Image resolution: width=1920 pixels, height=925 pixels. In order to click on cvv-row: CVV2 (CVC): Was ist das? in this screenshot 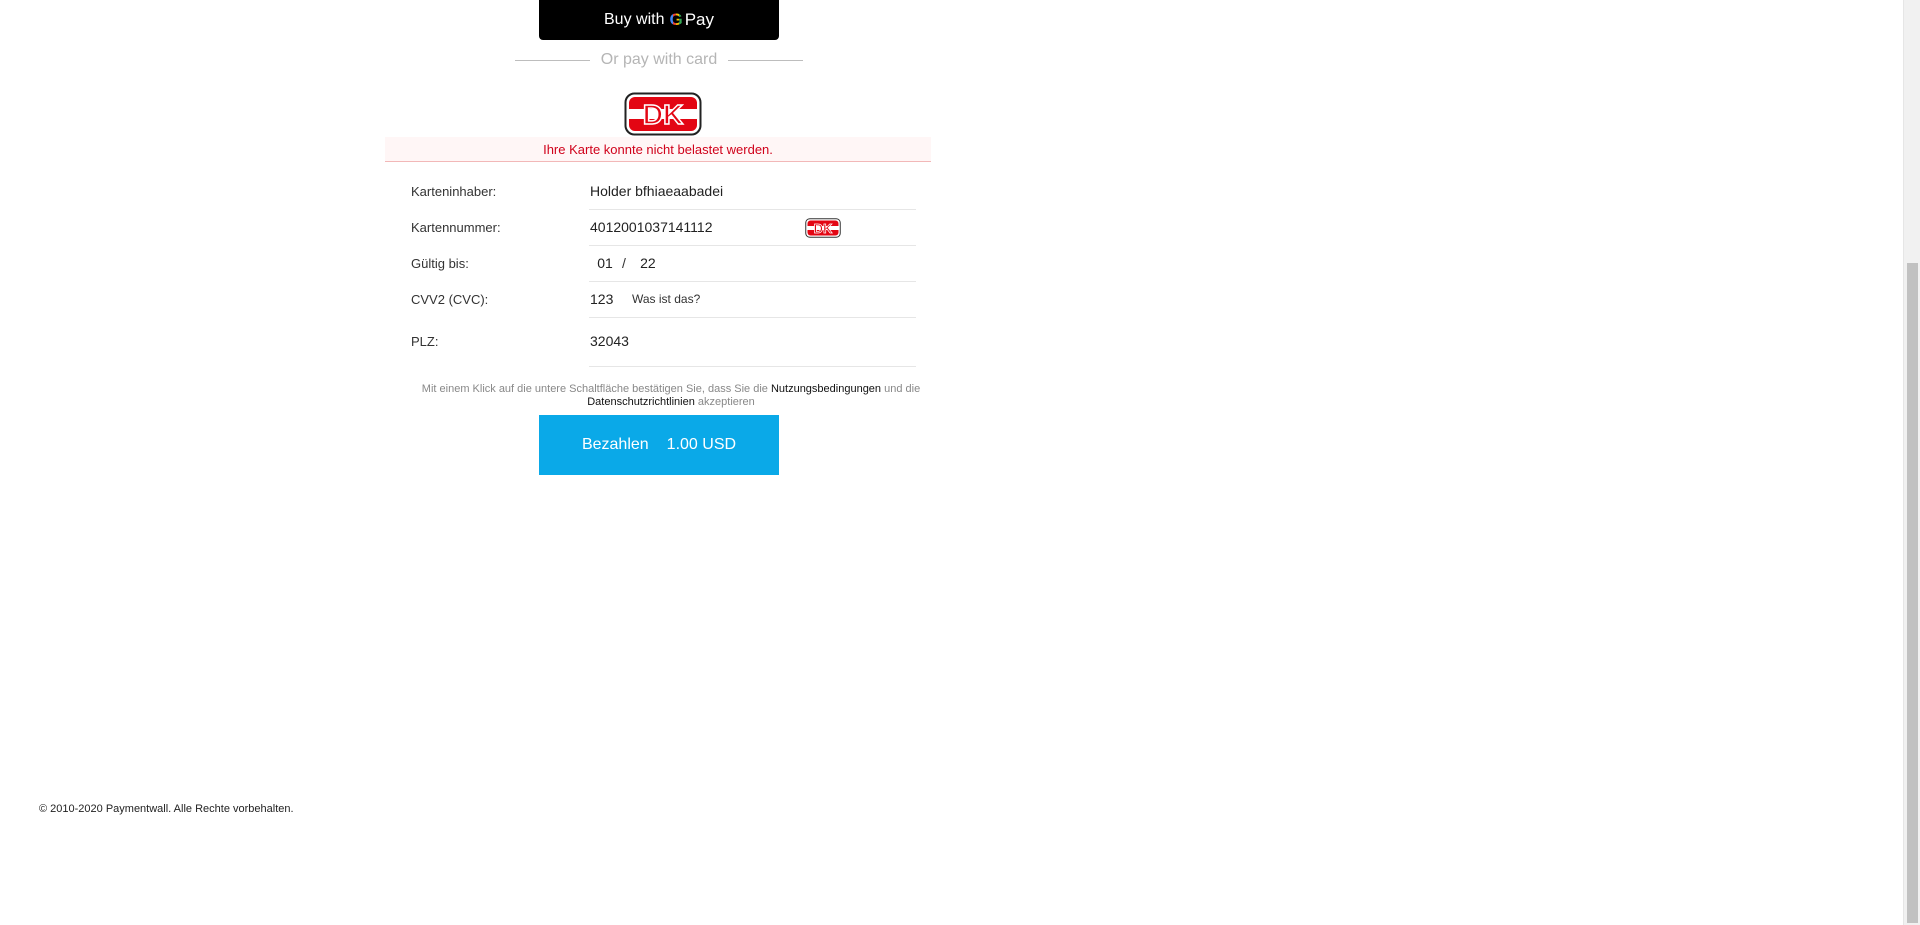, I will do `click(663, 299)`.